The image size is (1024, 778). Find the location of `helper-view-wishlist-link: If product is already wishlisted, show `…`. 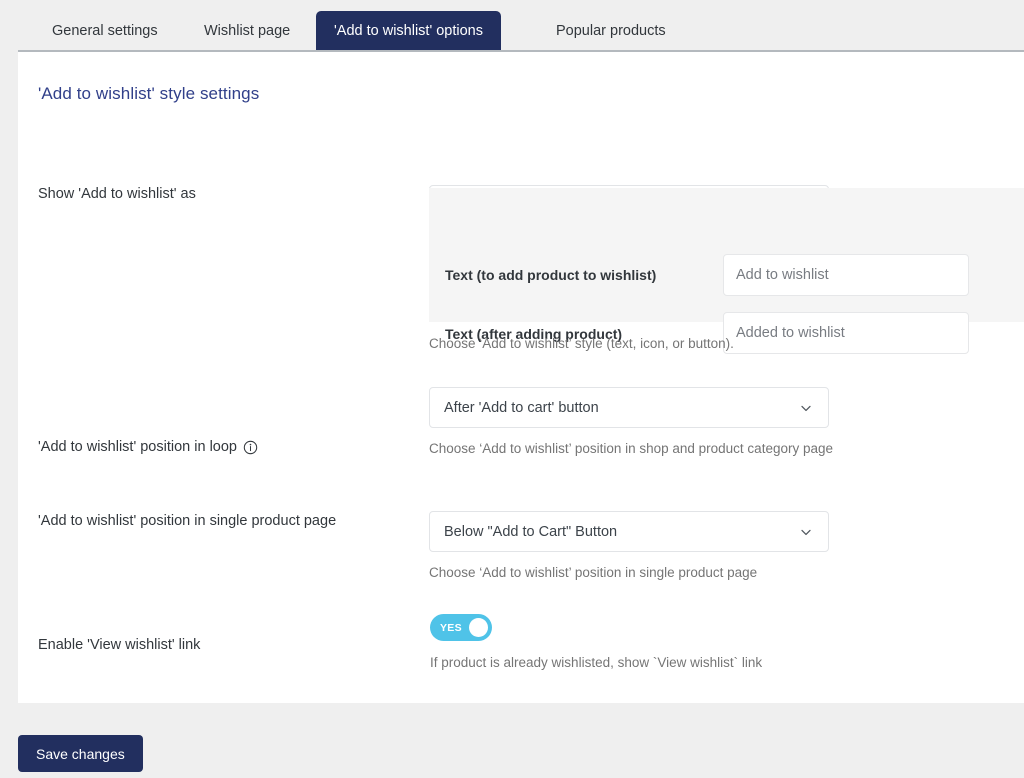

helper-view-wishlist-link: If product is already wishlisted, show `… is located at coordinates (596, 662).